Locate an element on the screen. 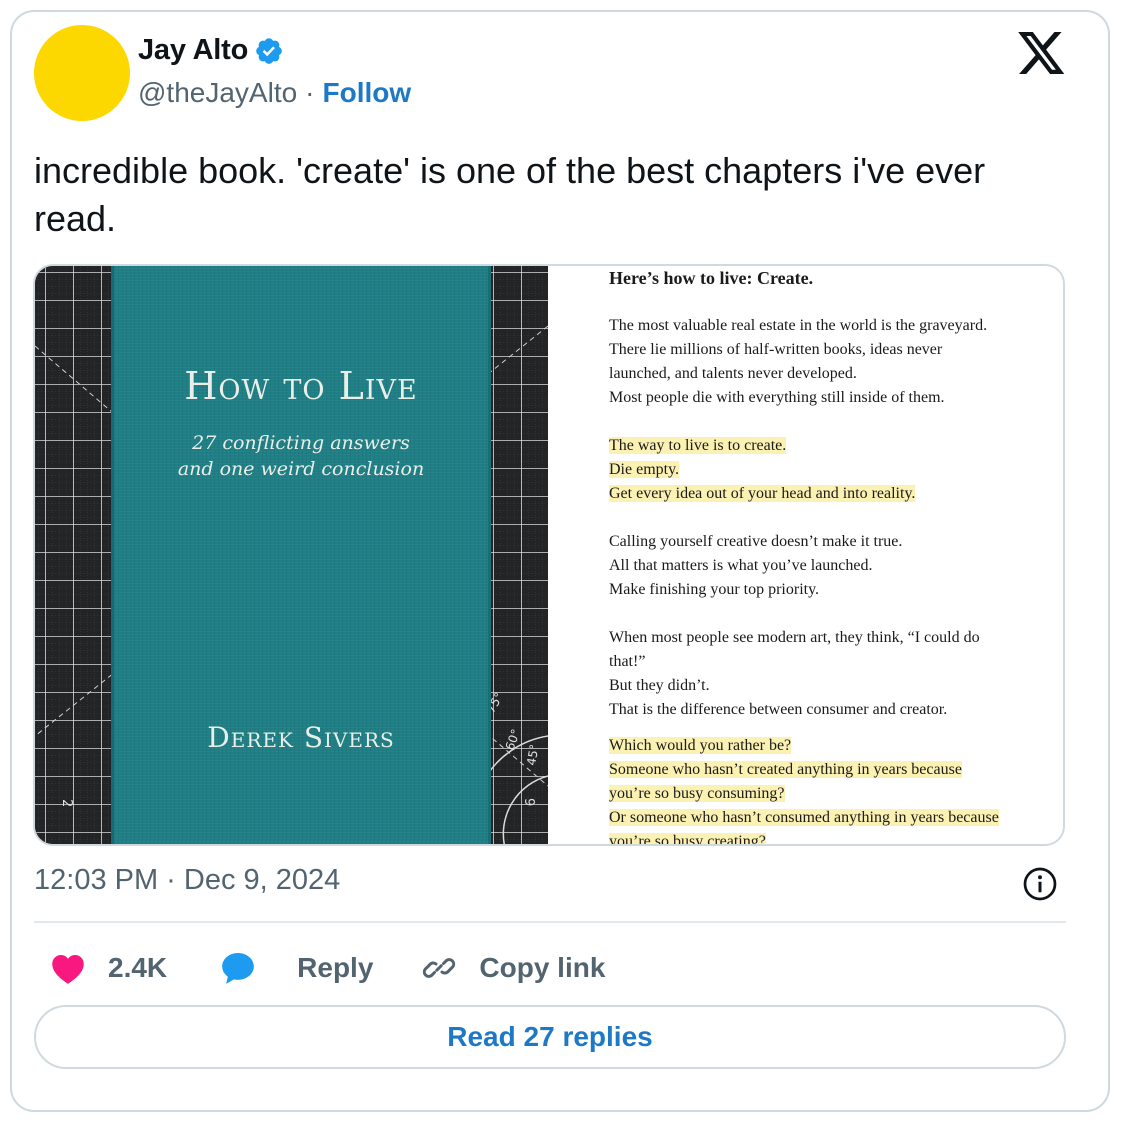  excerpt-line-text: you’re so busy consuming? is located at coordinates (697, 793).